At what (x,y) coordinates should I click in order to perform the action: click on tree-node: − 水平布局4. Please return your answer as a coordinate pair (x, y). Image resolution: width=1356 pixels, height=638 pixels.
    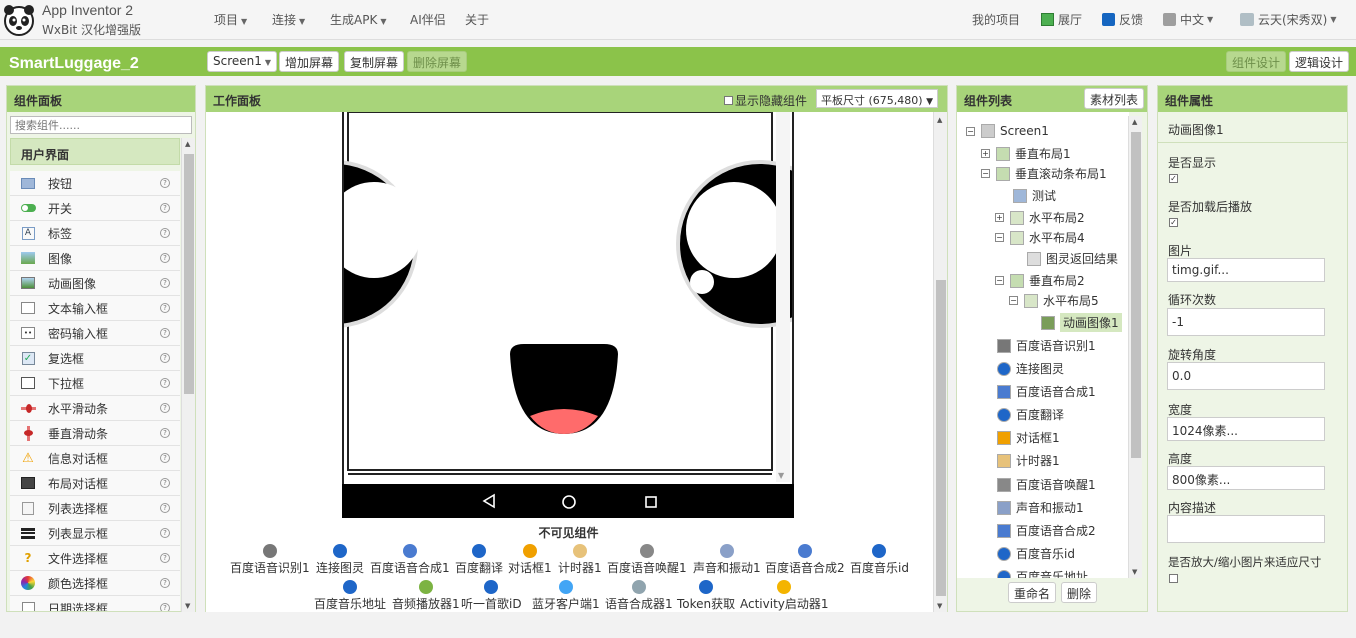
    Looking at the image, I should click on (1040, 237).